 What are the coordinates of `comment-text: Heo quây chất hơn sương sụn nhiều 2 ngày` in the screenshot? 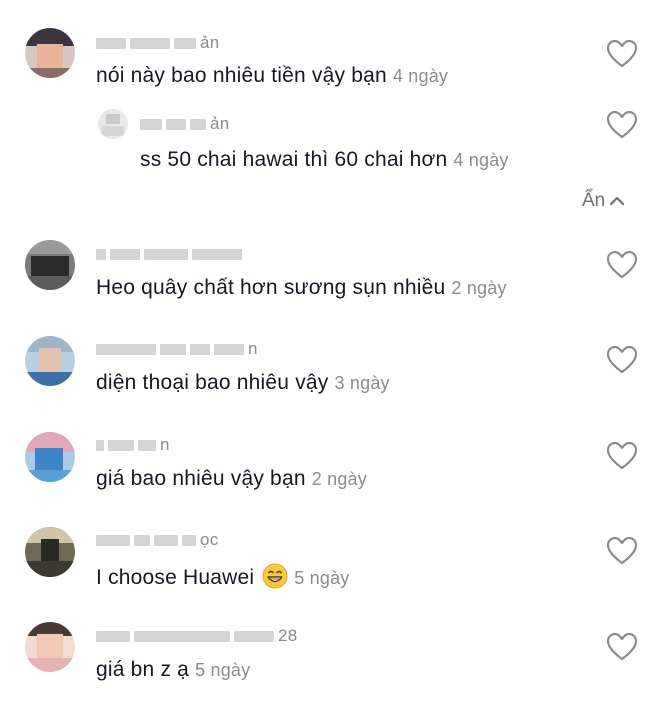 It's located at (301, 288).